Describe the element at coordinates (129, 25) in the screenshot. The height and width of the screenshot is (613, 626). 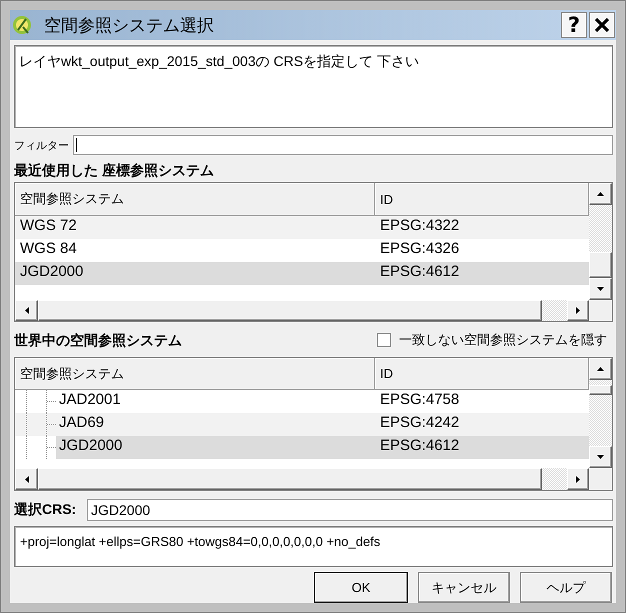
I see `window-title: 空間参照システム選択` at that location.